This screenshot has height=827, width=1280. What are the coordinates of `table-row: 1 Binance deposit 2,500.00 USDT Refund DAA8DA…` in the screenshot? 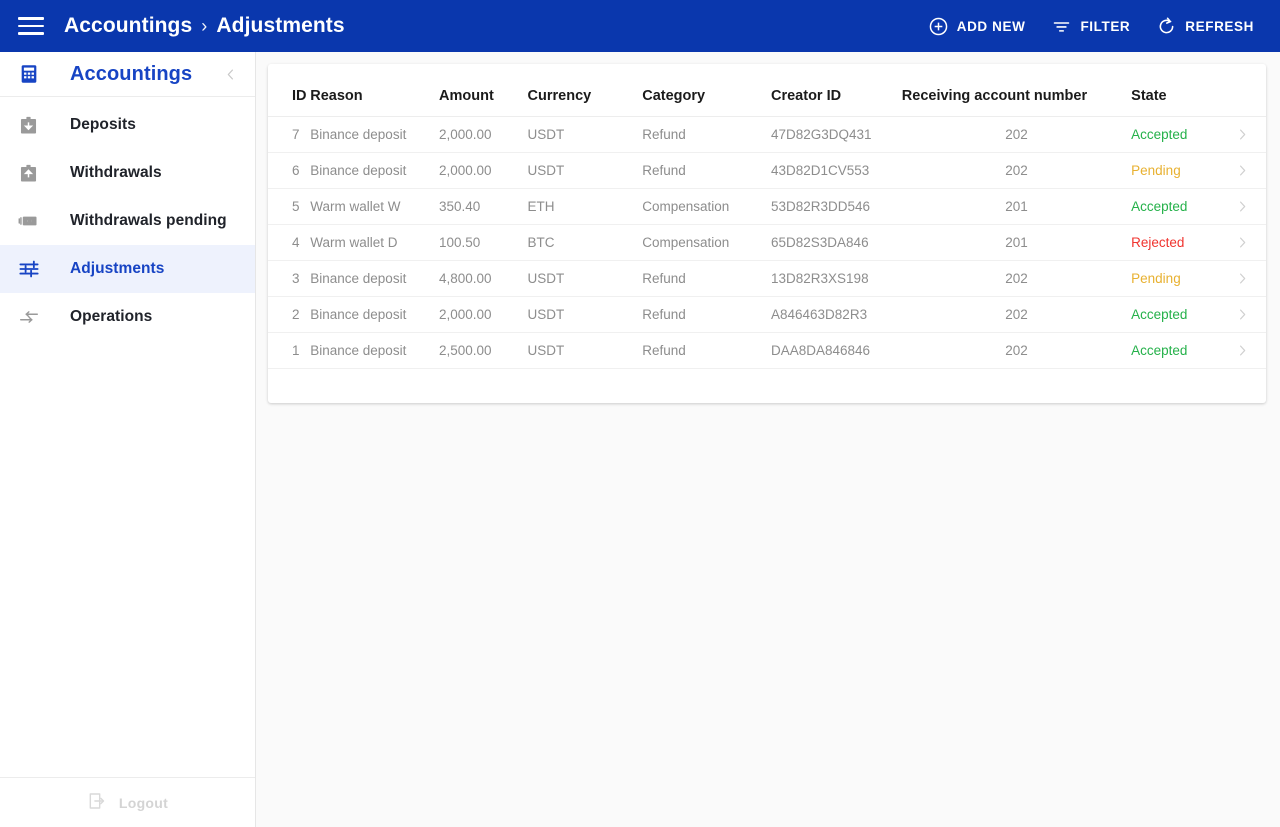 It's located at (767, 350).